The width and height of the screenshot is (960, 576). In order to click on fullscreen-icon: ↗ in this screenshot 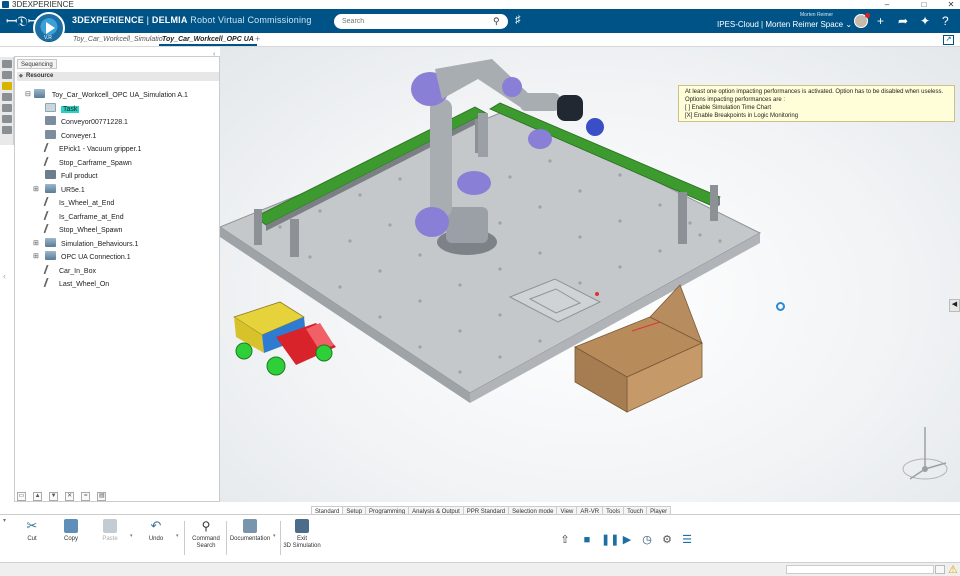, I will do `click(948, 40)`.